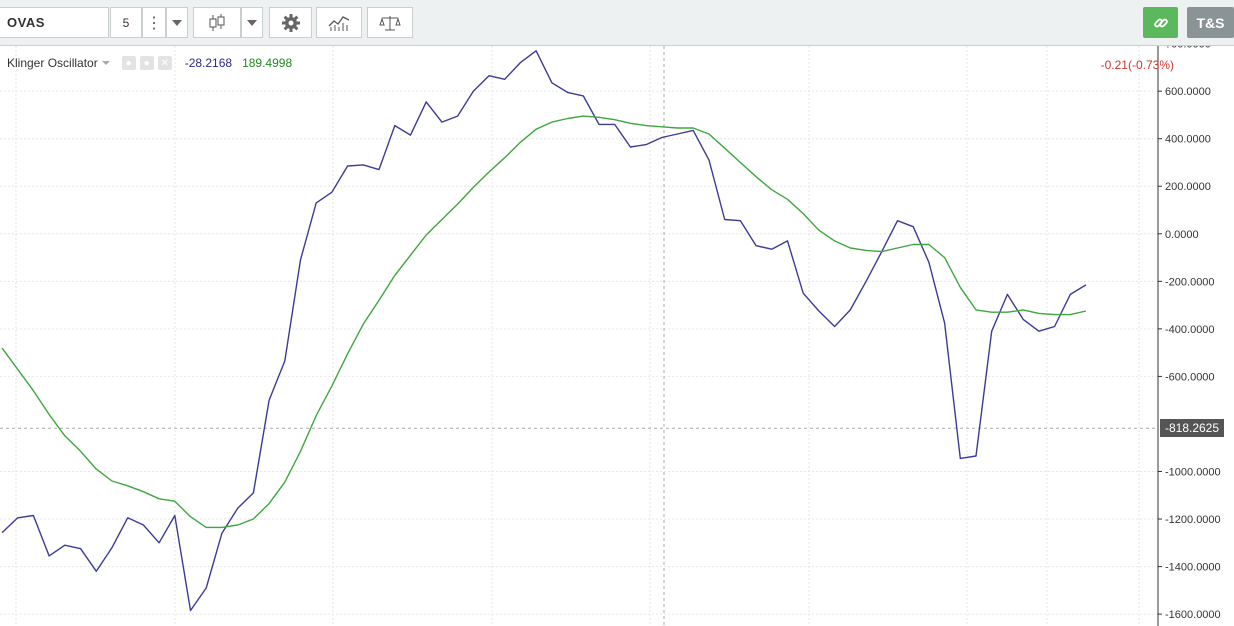  I want to click on y-tick-label-6: -200.0000, so click(1190, 282).